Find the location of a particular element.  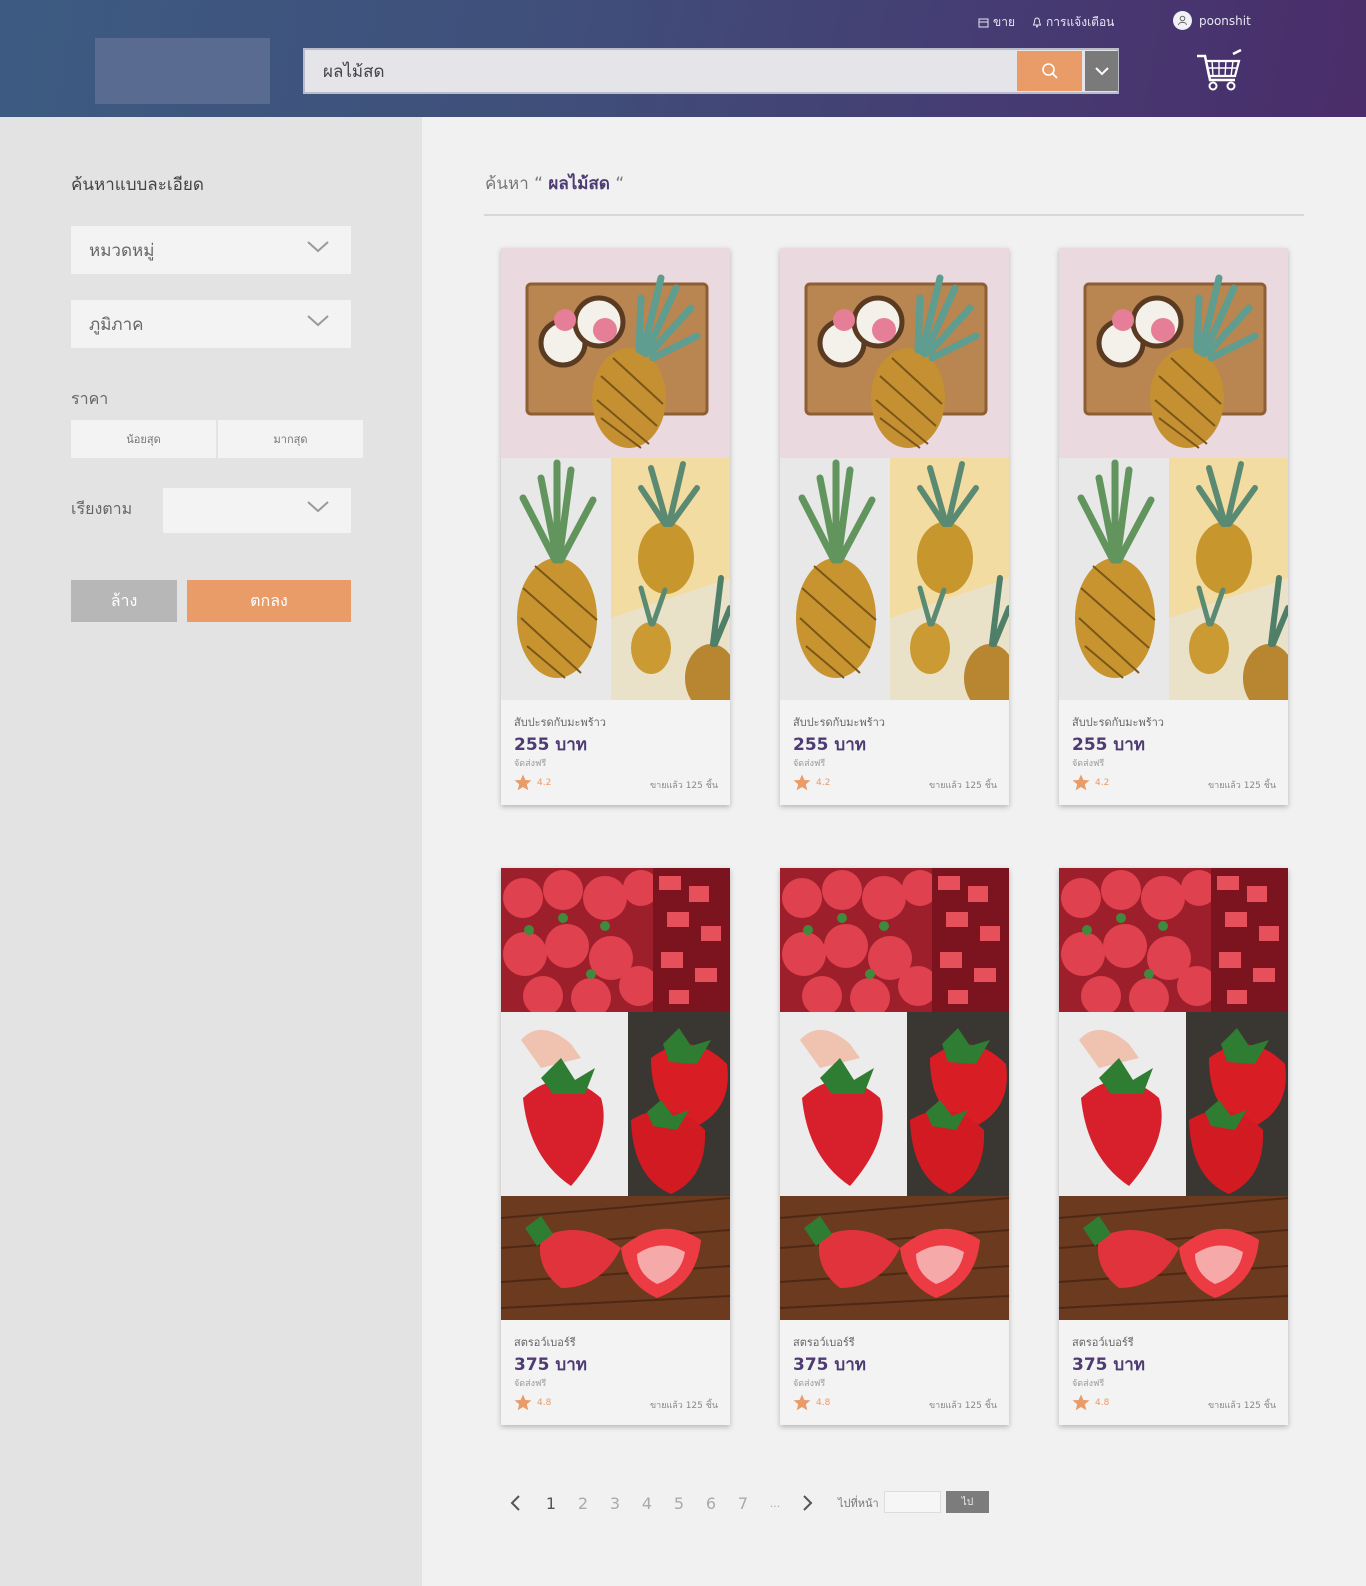

search-button is located at coordinates (1049, 71).